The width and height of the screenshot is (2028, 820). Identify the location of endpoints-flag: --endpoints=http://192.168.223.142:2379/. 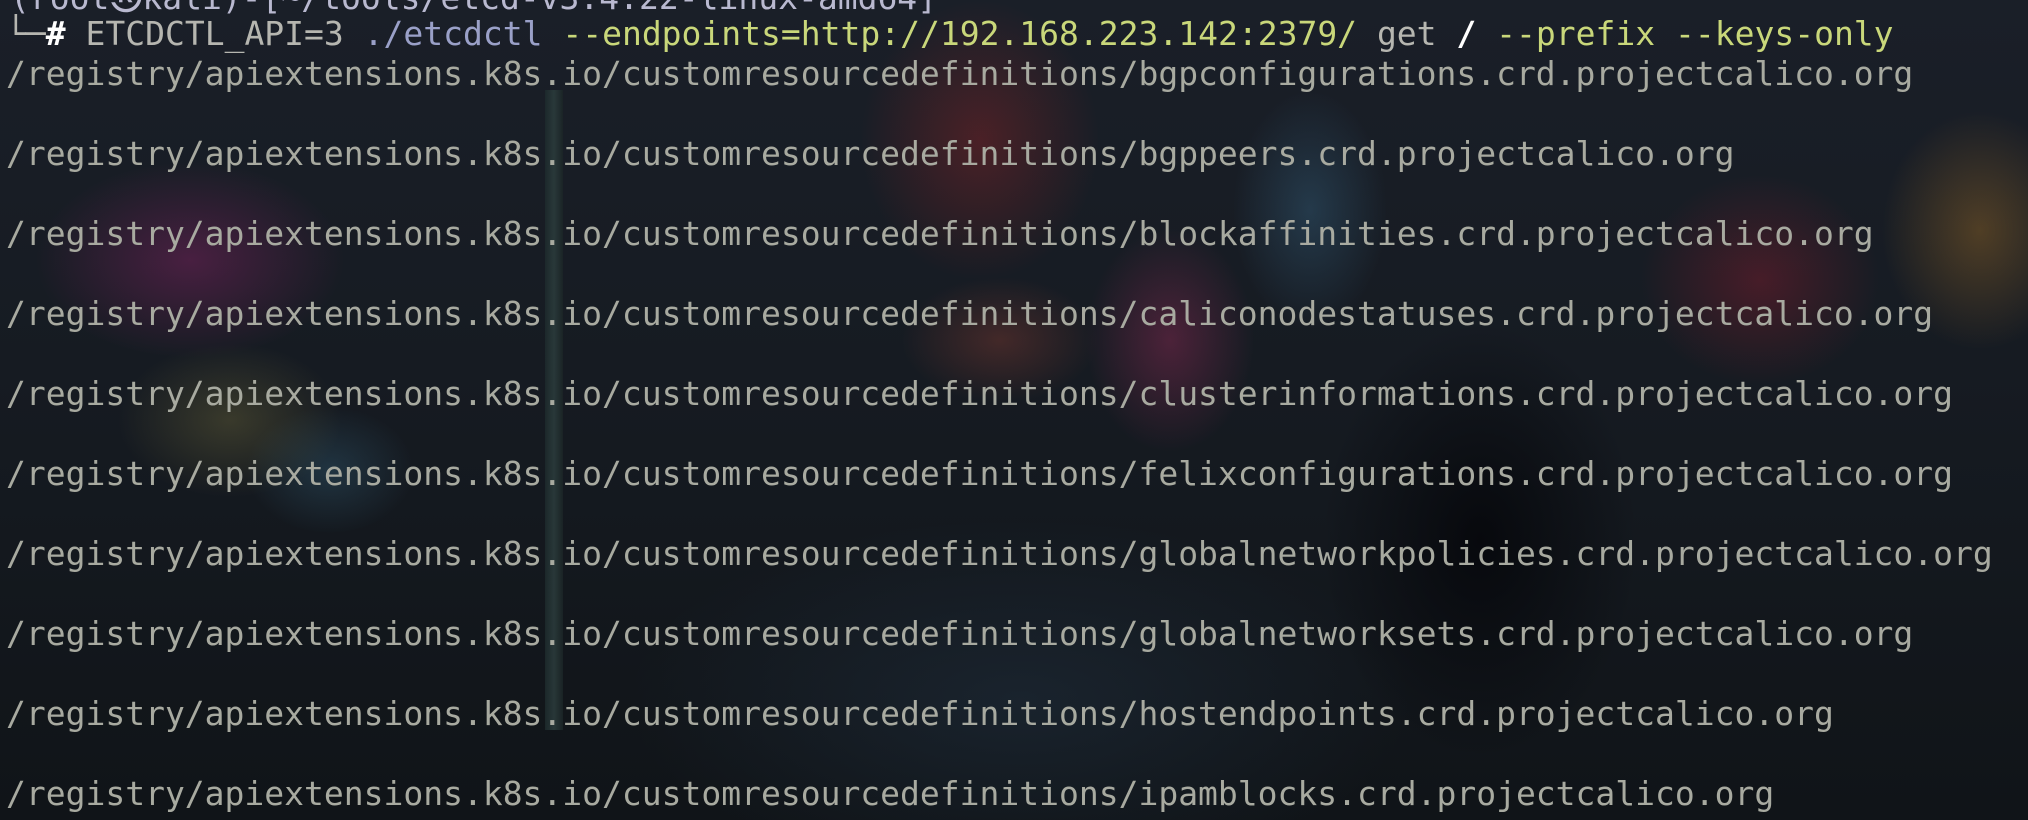
(960, 33).